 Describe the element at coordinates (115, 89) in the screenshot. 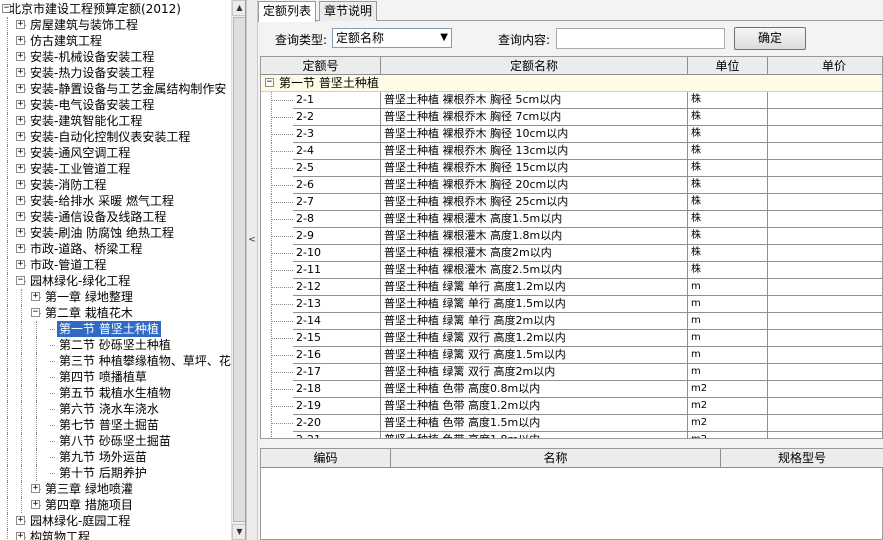

I see `tree-item: + 安装-静置设备与工艺金属结构制作安` at that location.